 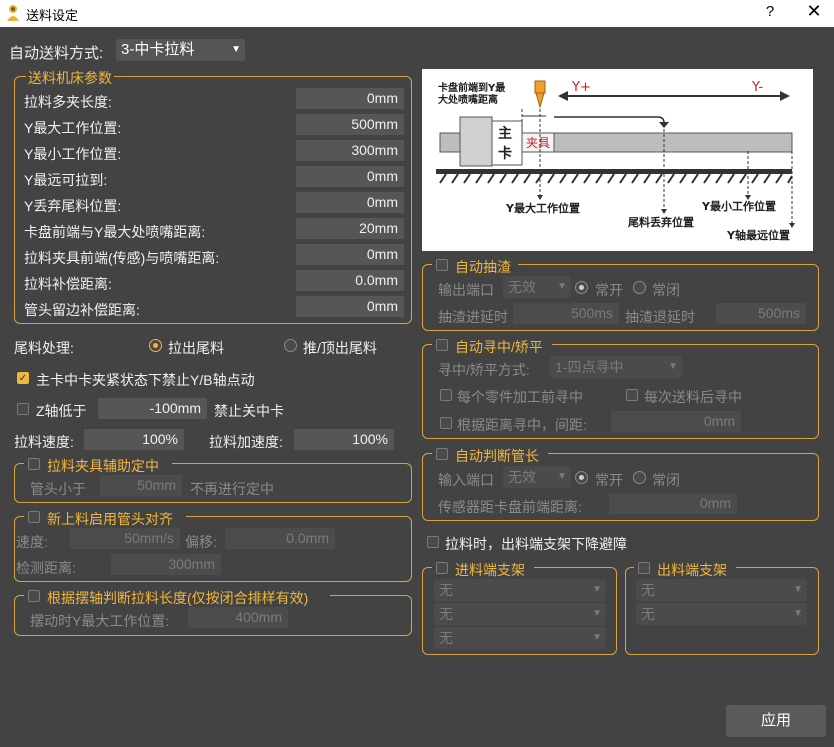 What do you see at coordinates (510, 507) in the screenshot?
I see `tube-end-sensor-label: 传感器距卡盘前端距离:` at bounding box center [510, 507].